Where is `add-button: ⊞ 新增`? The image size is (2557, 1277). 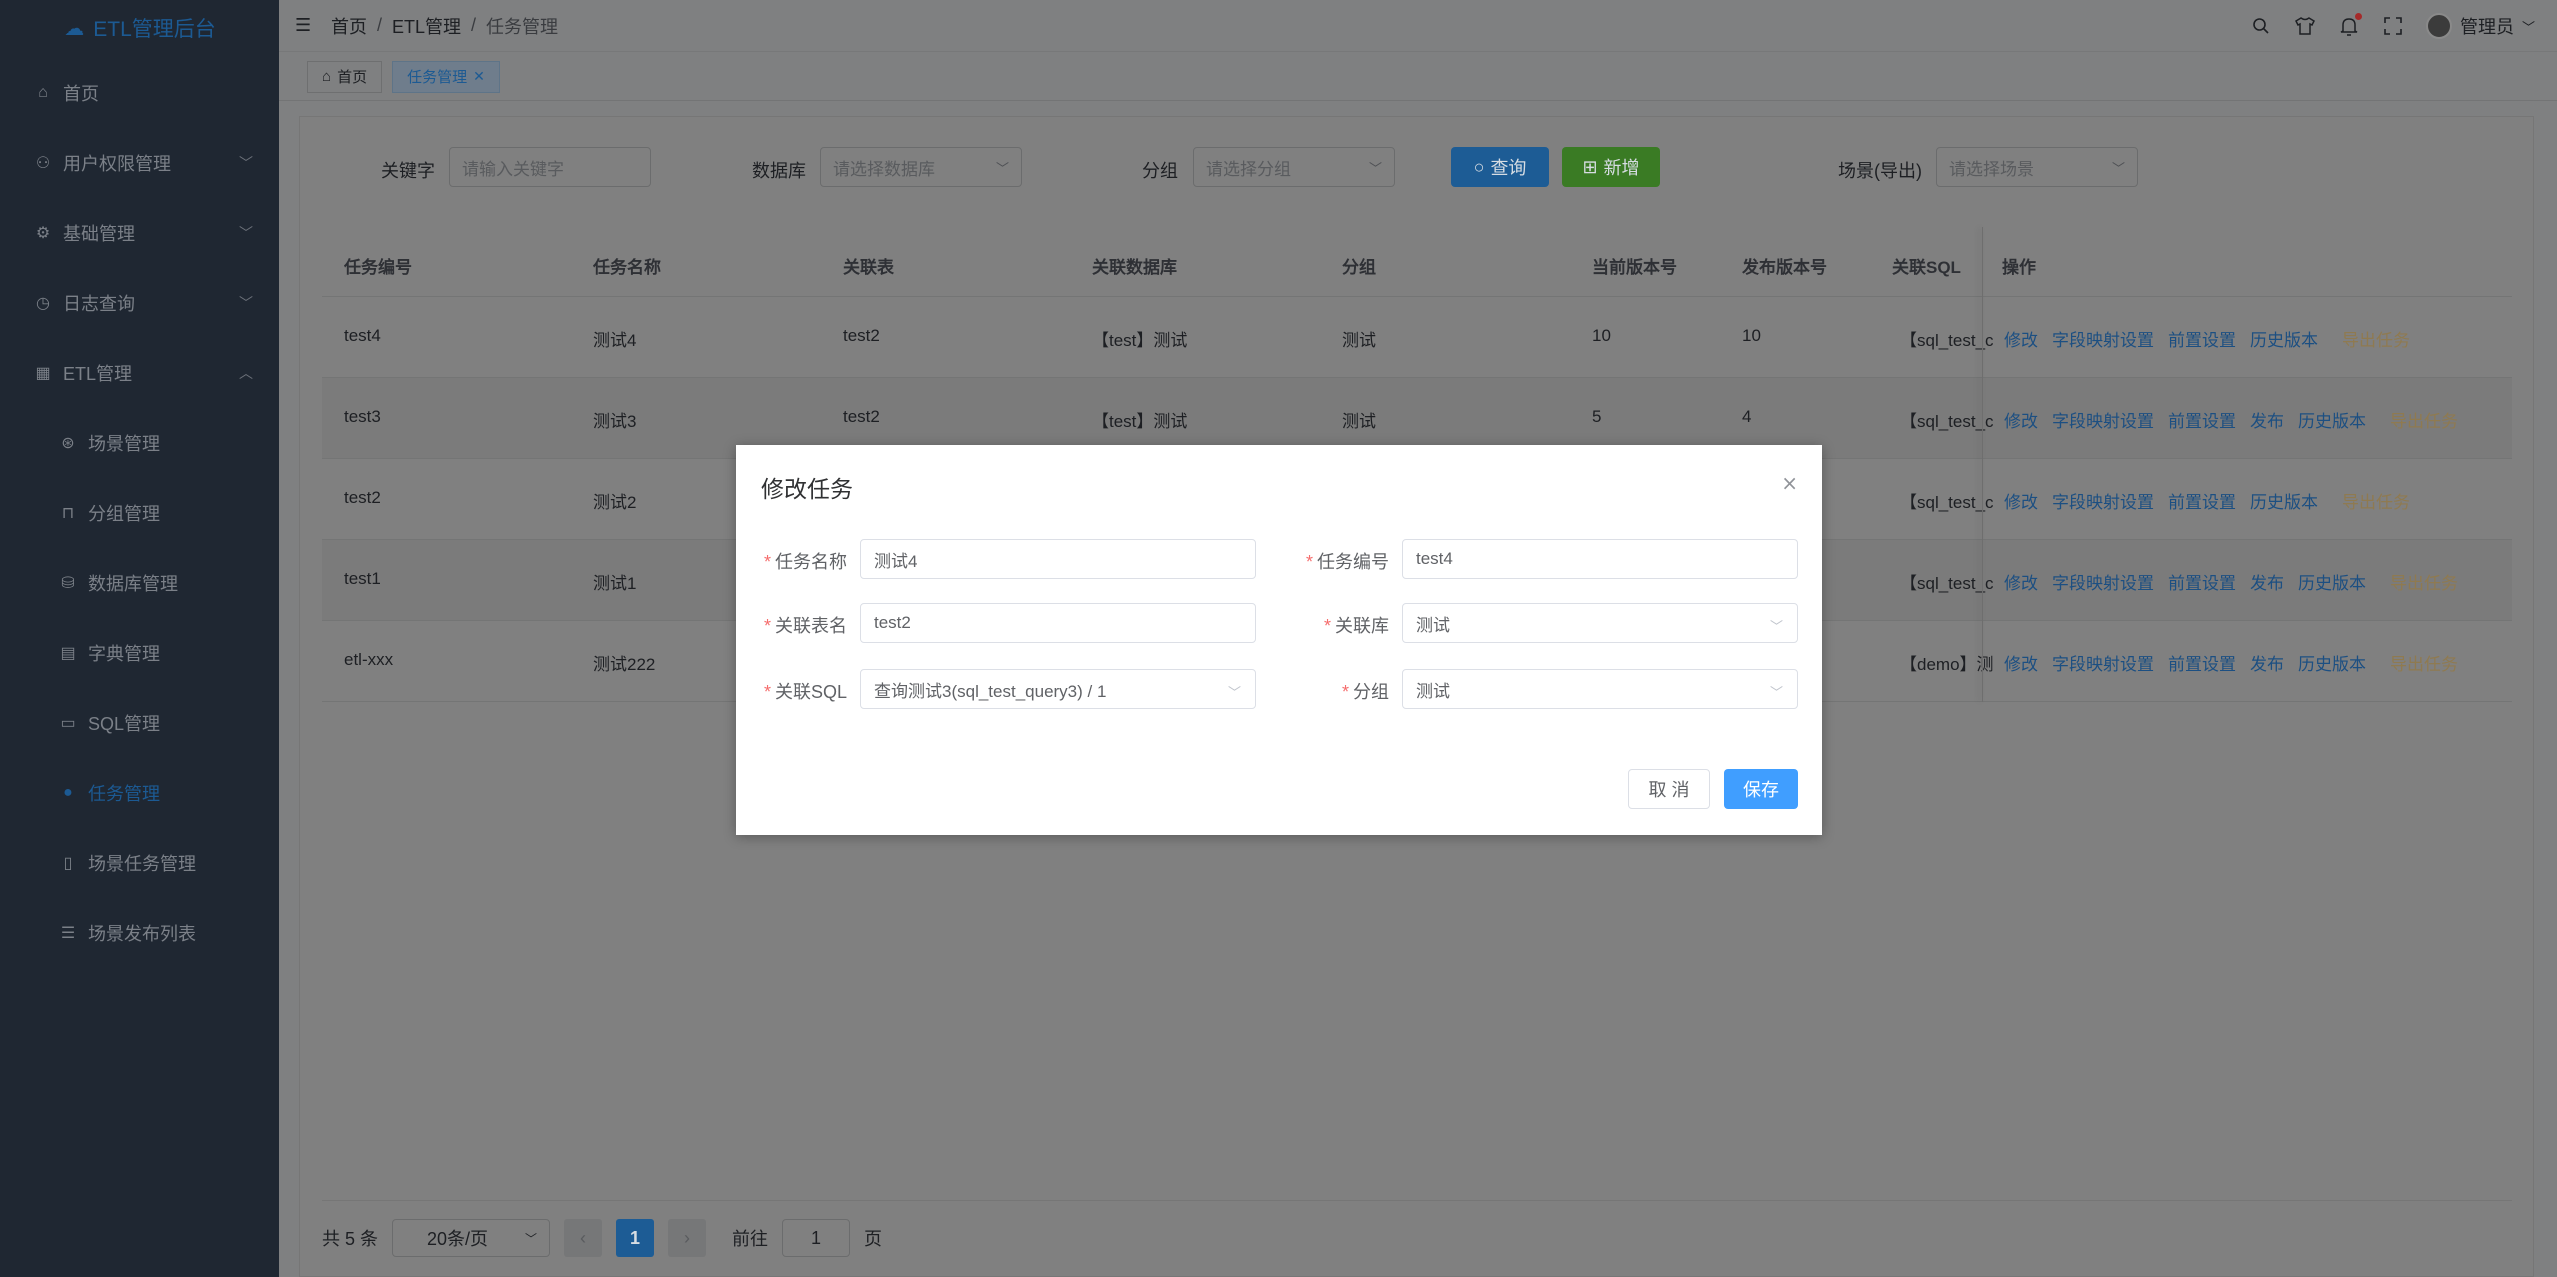
add-button: ⊞ 新增 is located at coordinates (1611, 167).